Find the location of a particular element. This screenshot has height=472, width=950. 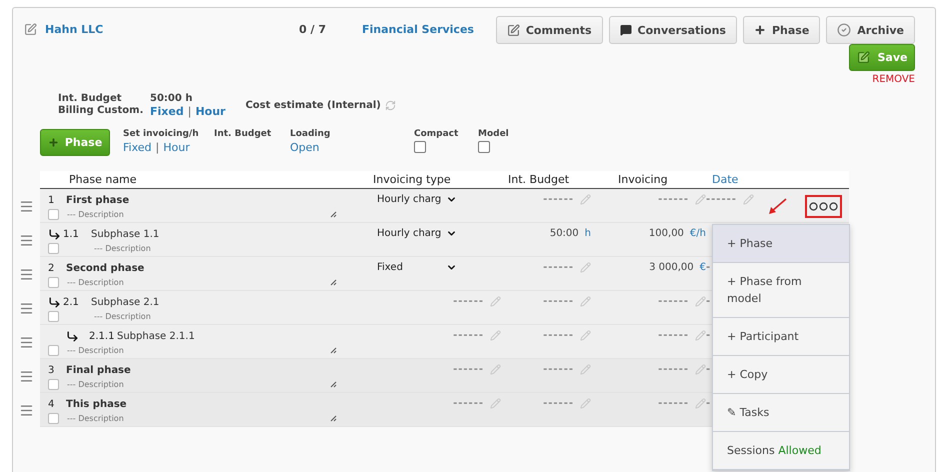

menu-item: + Participant is located at coordinates (781, 337).